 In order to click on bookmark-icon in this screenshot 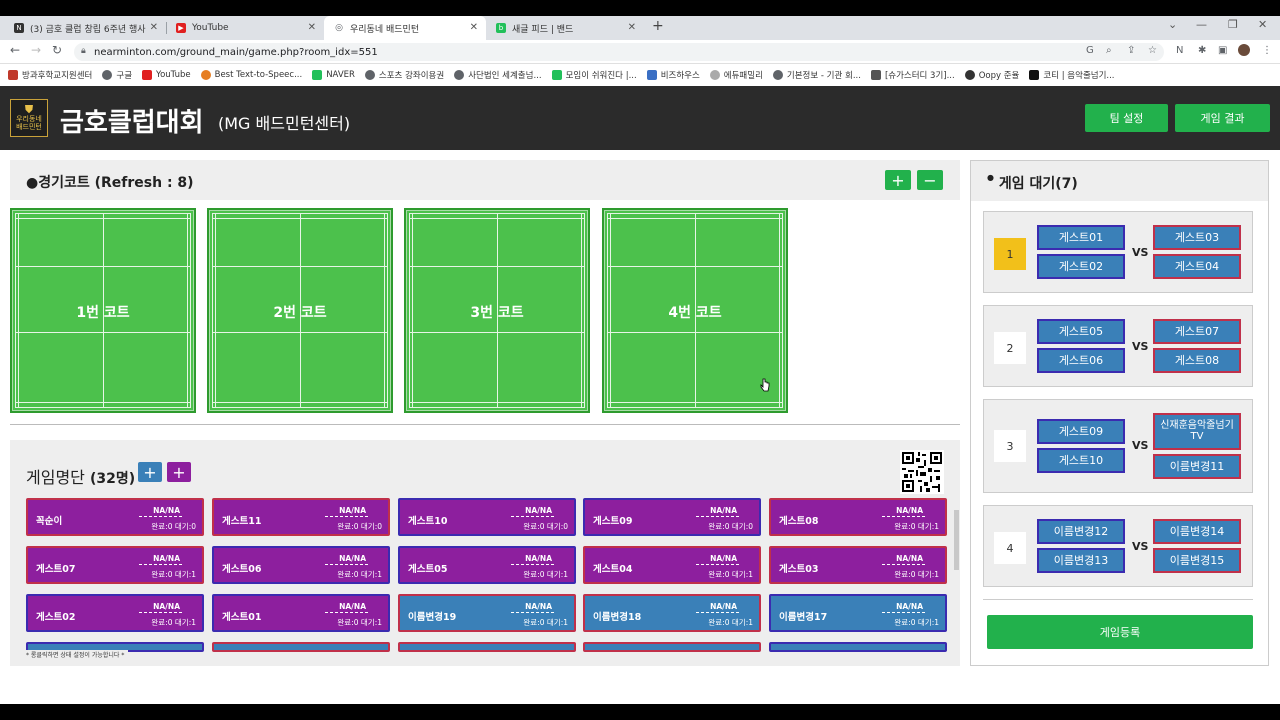, I will do `click(969, 75)`.